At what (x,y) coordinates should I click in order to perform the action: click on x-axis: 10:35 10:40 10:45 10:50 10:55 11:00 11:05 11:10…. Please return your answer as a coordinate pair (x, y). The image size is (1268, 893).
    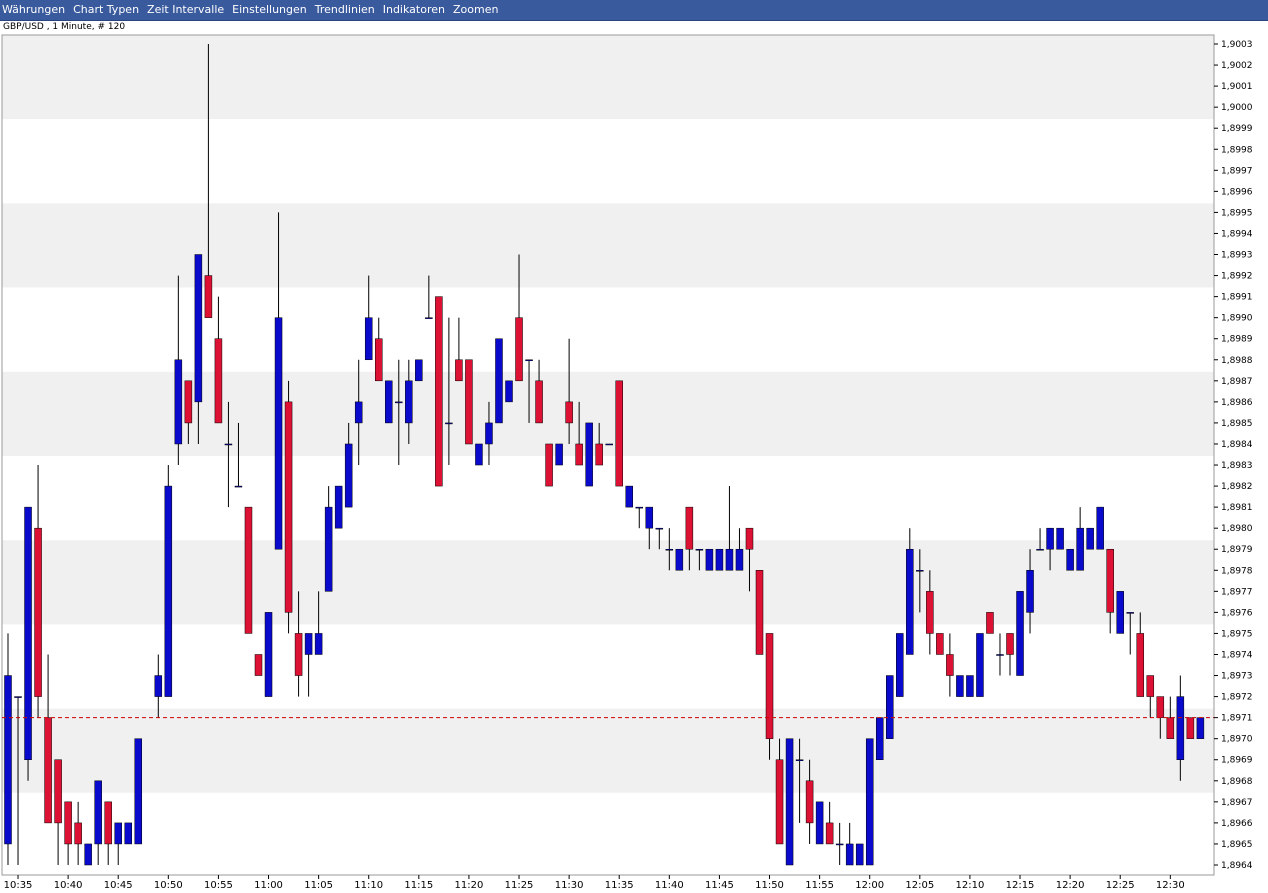
    Looking at the image, I should click on (594, 883).